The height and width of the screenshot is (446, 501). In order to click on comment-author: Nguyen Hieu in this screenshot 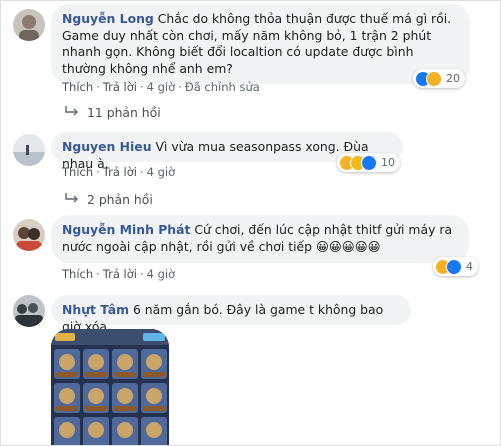, I will do `click(107, 146)`.